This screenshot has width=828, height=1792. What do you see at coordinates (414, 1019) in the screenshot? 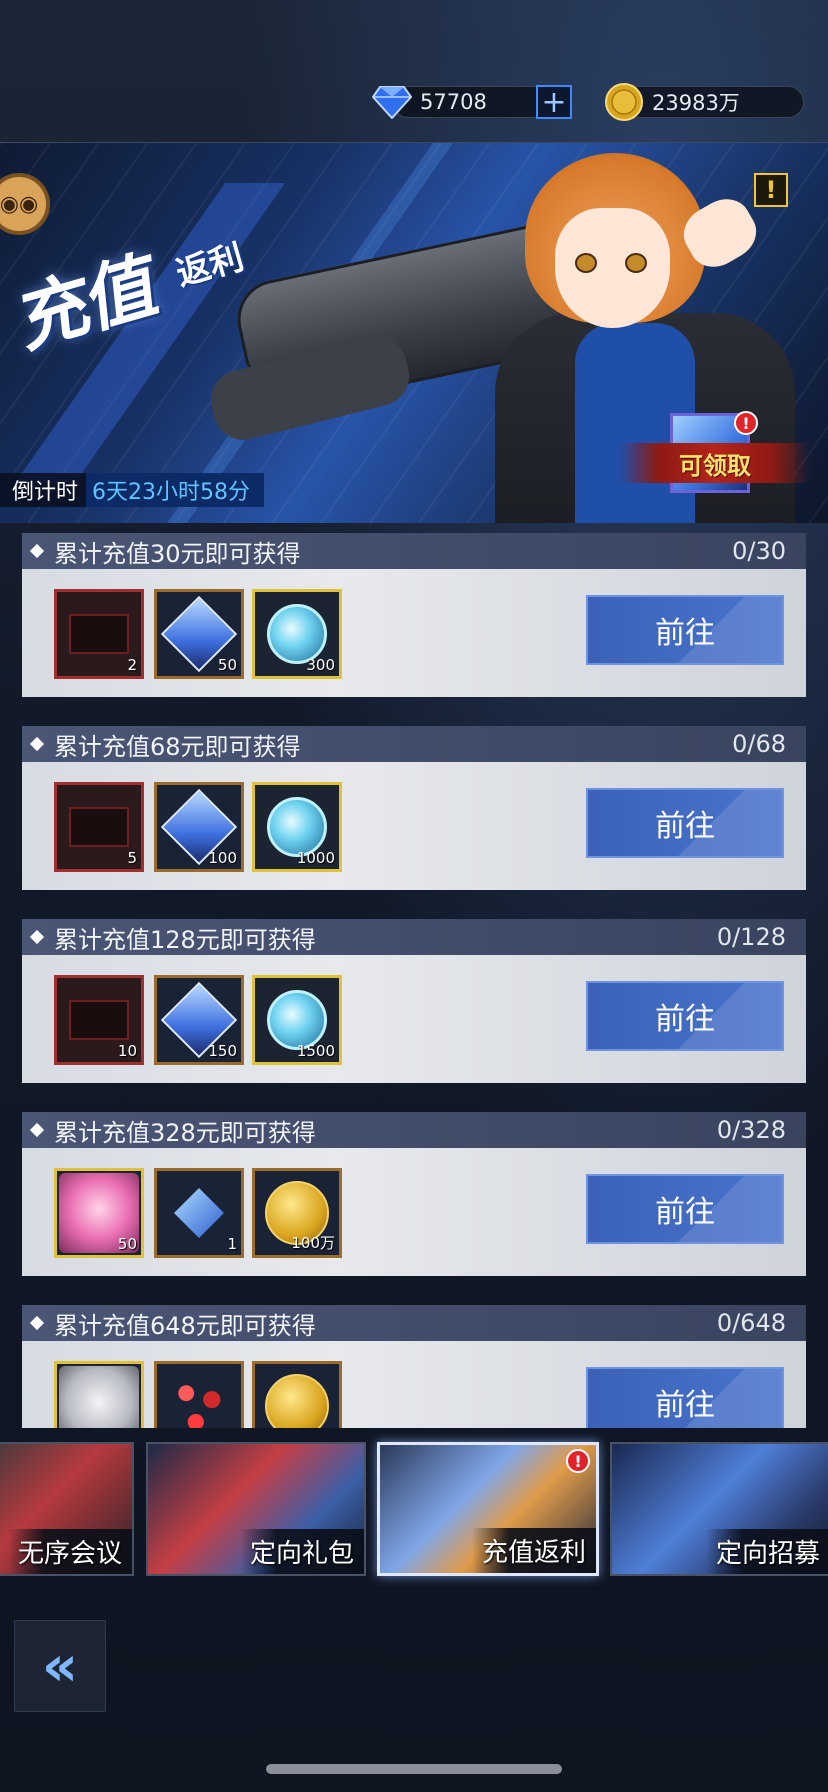
I see `tier-body: 10 150 1500 前往` at bounding box center [414, 1019].